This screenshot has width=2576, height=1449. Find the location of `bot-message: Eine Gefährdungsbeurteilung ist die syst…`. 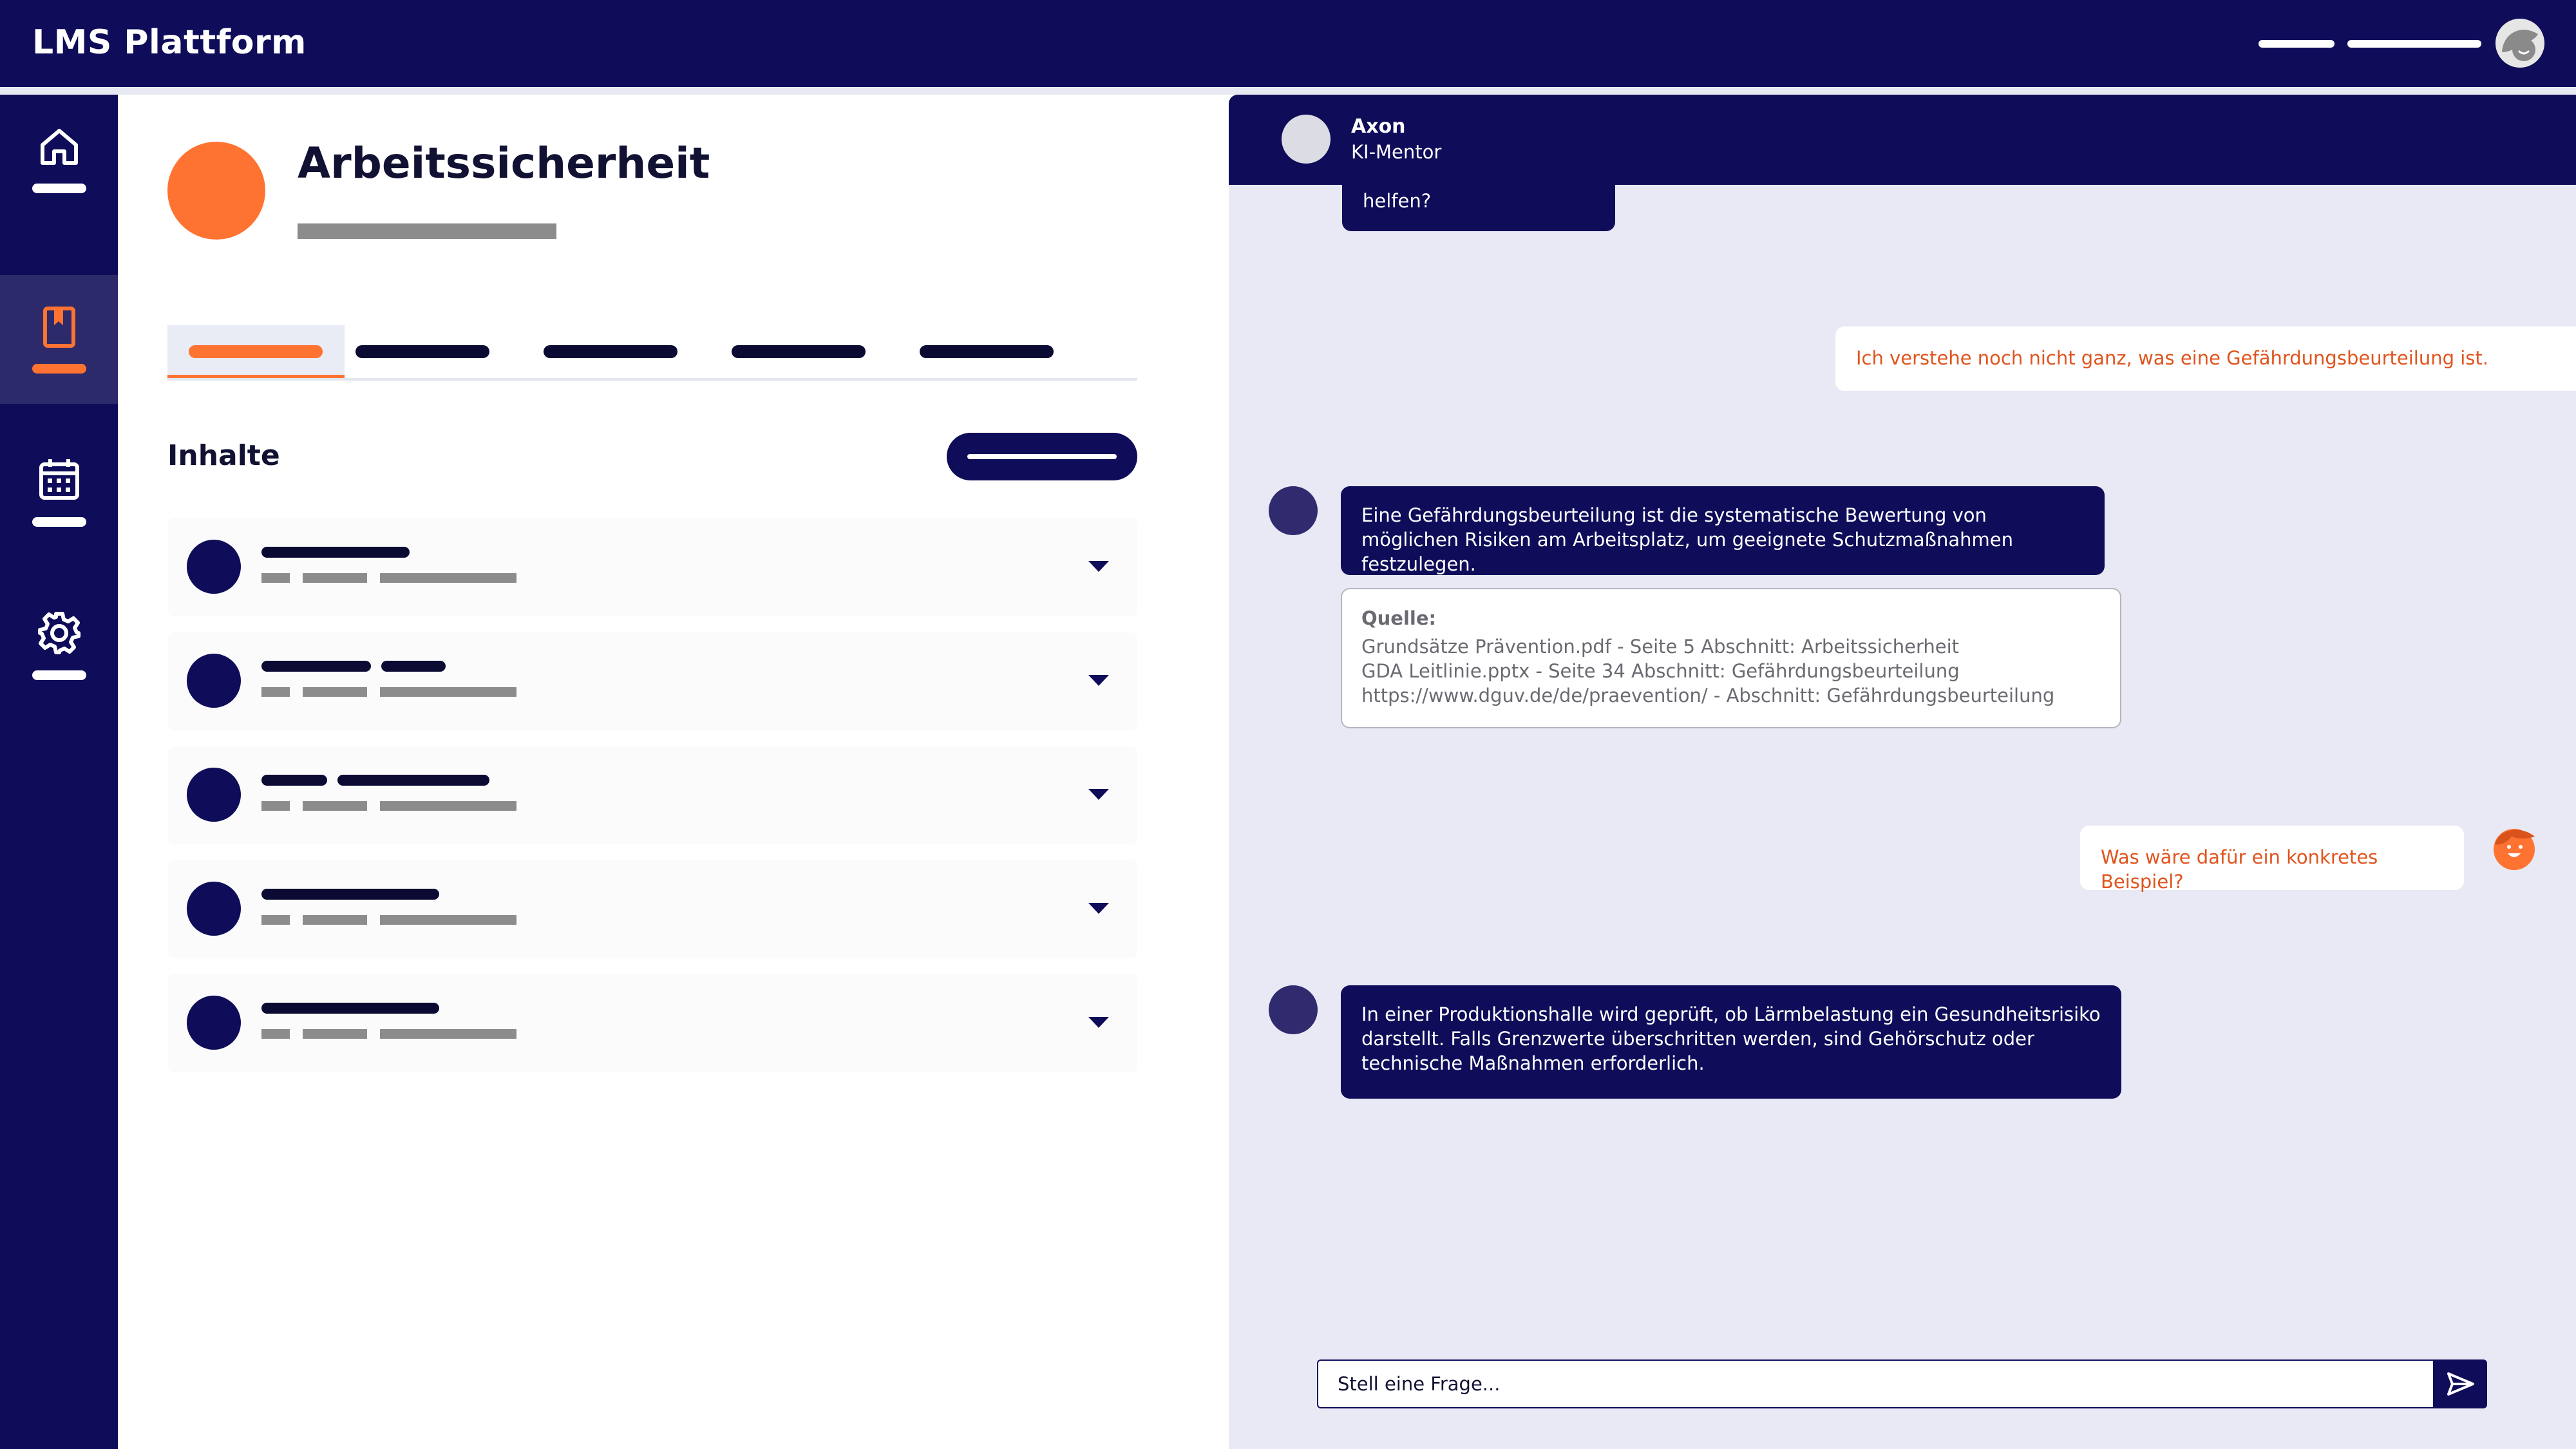

bot-message: Eine Gefährdungsbeurteilung ist die syst… is located at coordinates (1723, 530).